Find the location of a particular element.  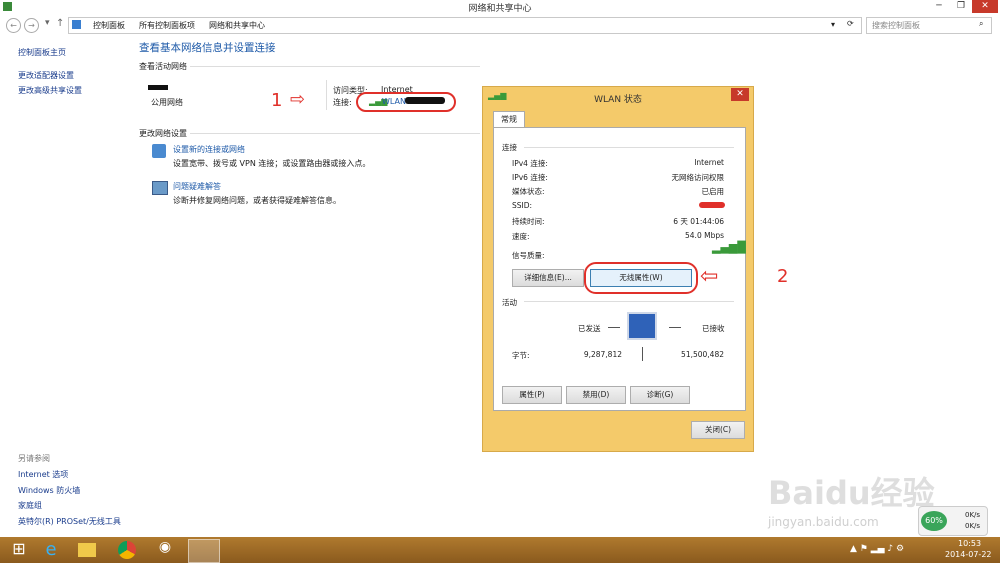

baidu-watermark: Baidu经验 is located at coordinates (851, 493).